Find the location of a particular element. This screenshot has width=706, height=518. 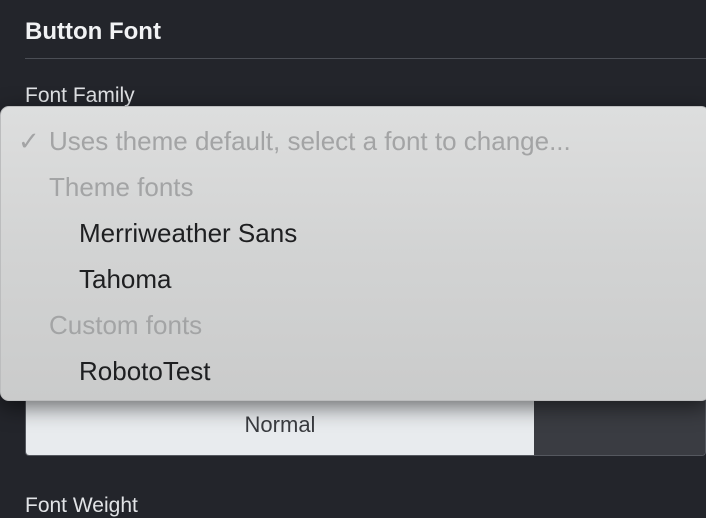

group-header-label: Theme fonts is located at coordinates (121, 187).